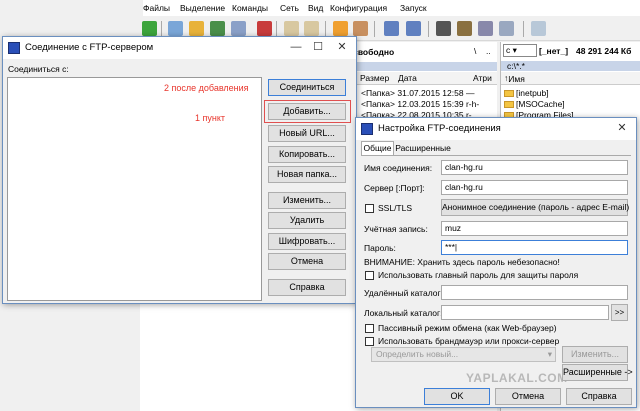  What do you see at coordinates (534, 104) in the screenshot?
I see `folder-row: [MSOCache]` at bounding box center [534, 104].